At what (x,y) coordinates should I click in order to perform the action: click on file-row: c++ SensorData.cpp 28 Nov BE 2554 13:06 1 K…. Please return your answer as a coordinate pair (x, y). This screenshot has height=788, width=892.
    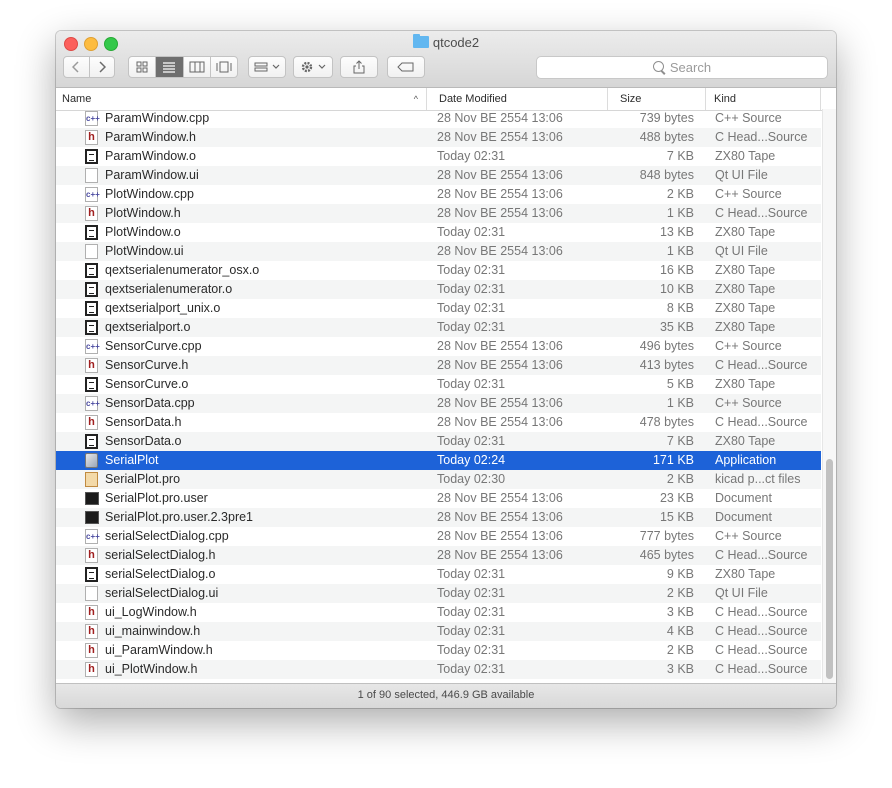
    Looking at the image, I should click on (438, 403).